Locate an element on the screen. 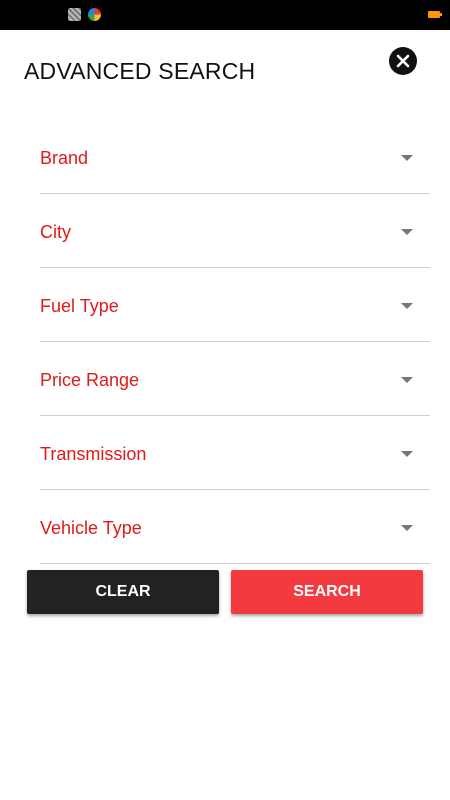 This screenshot has height=800, width=450. chrome-icon is located at coordinates (94, 14).